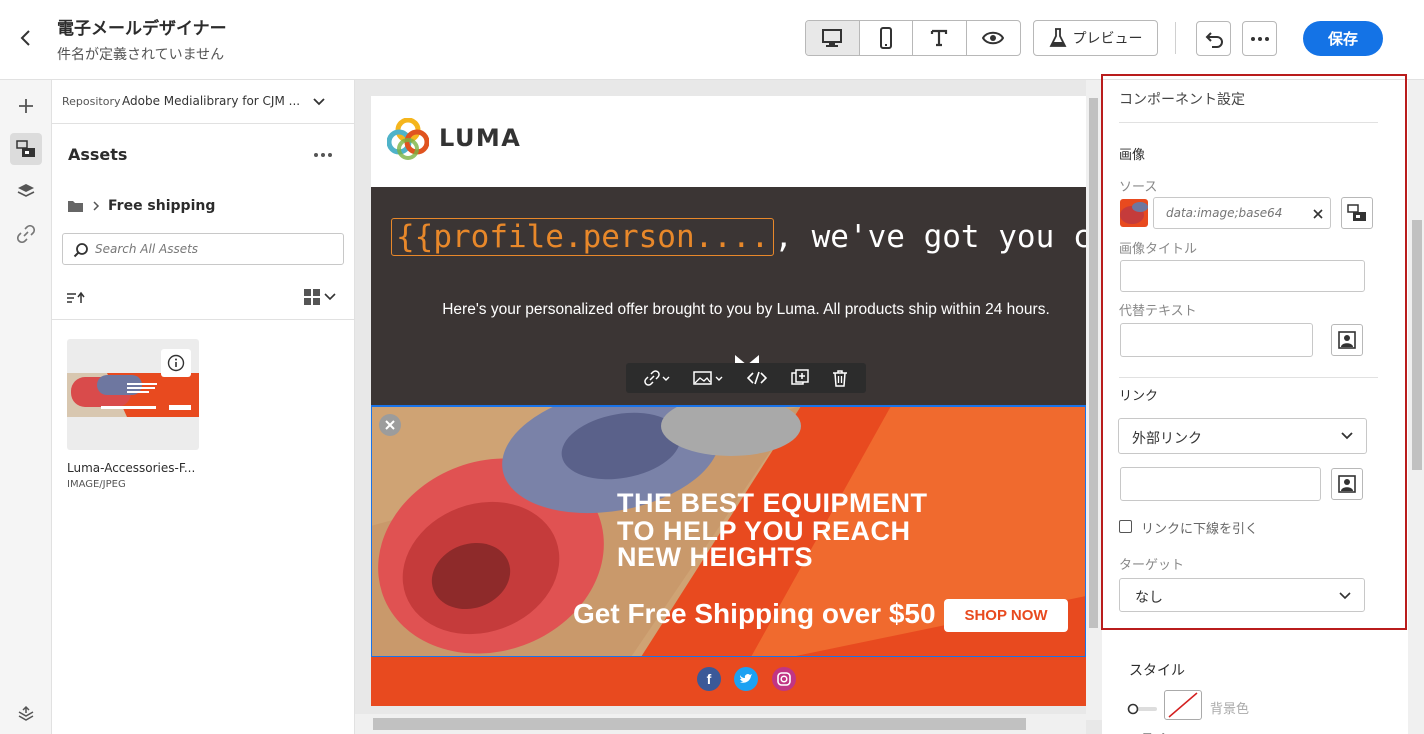 The width and height of the screenshot is (1424, 734). I want to click on mobile-view-button, so click(886, 38).